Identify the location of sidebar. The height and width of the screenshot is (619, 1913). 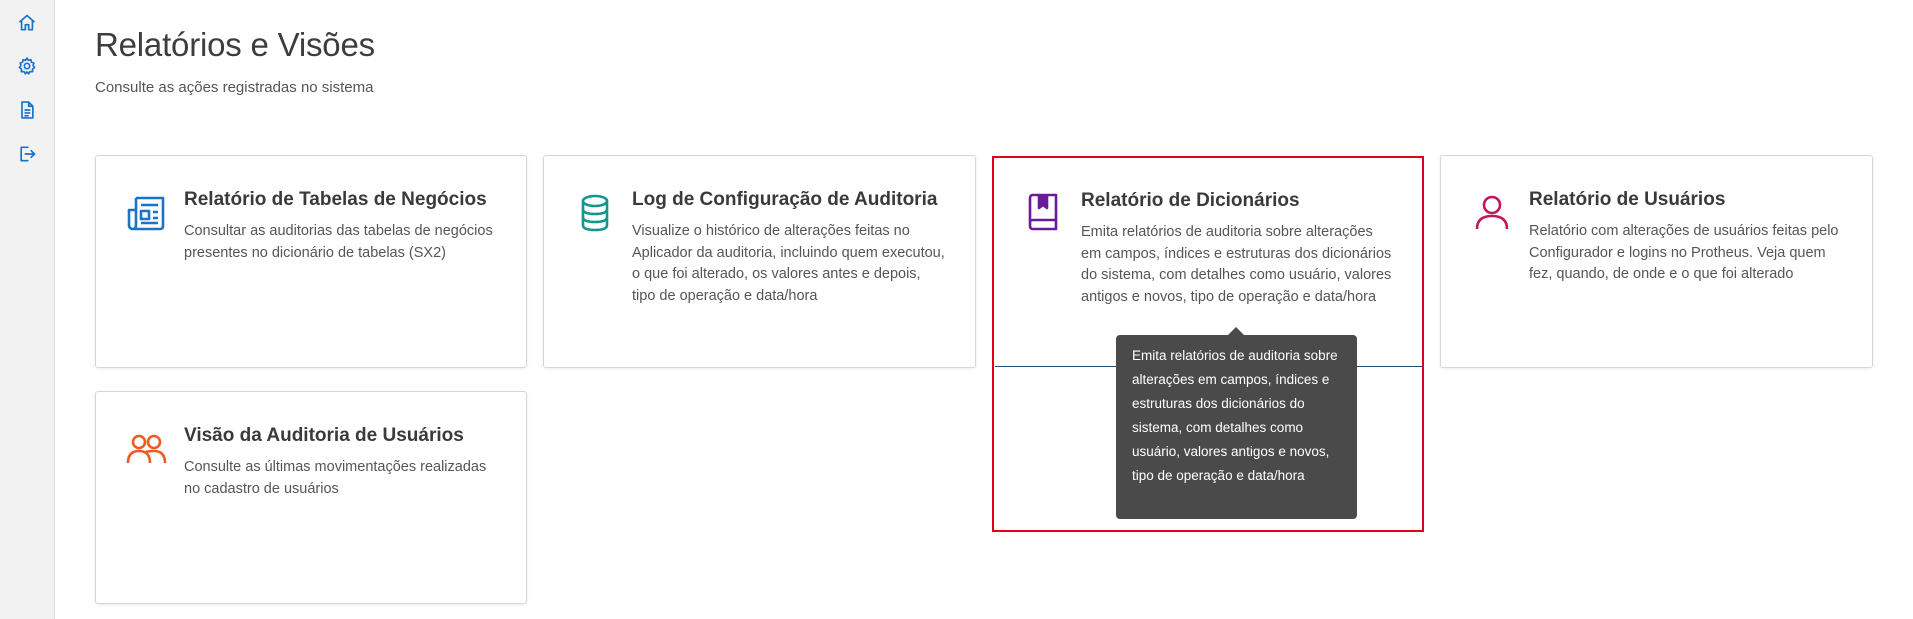
(27, 309).